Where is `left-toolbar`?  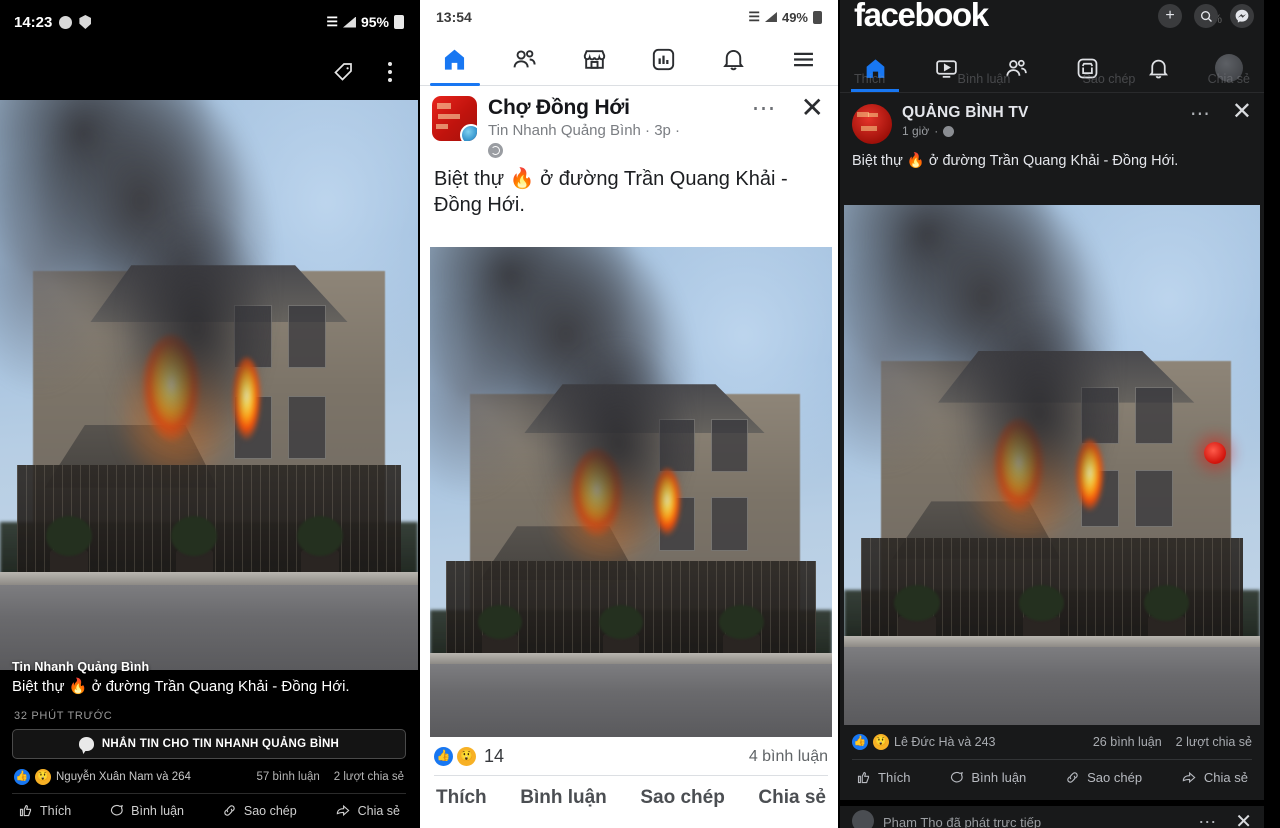 left-toolbar is located at coordinates (209, 72).